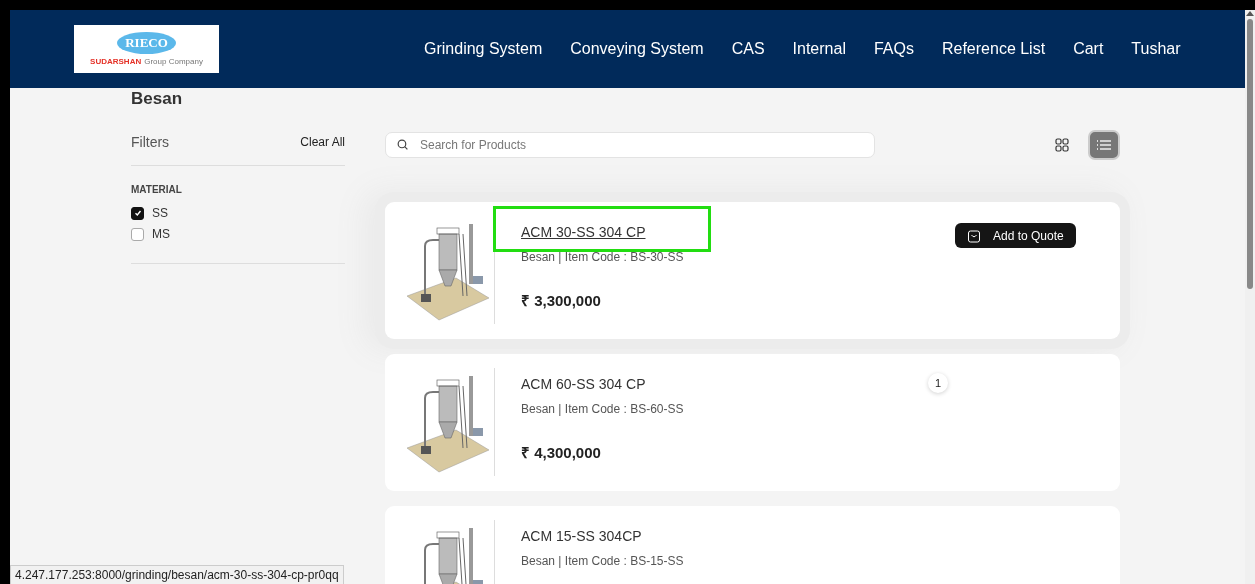  What do you see at coordinates (177, 574) in the screenshot?
I see `status-url: 4.247.177.253:8000/grinding/besan/acm-30-ss-304-cp-pr0qq` at bounding box center [177, 574].